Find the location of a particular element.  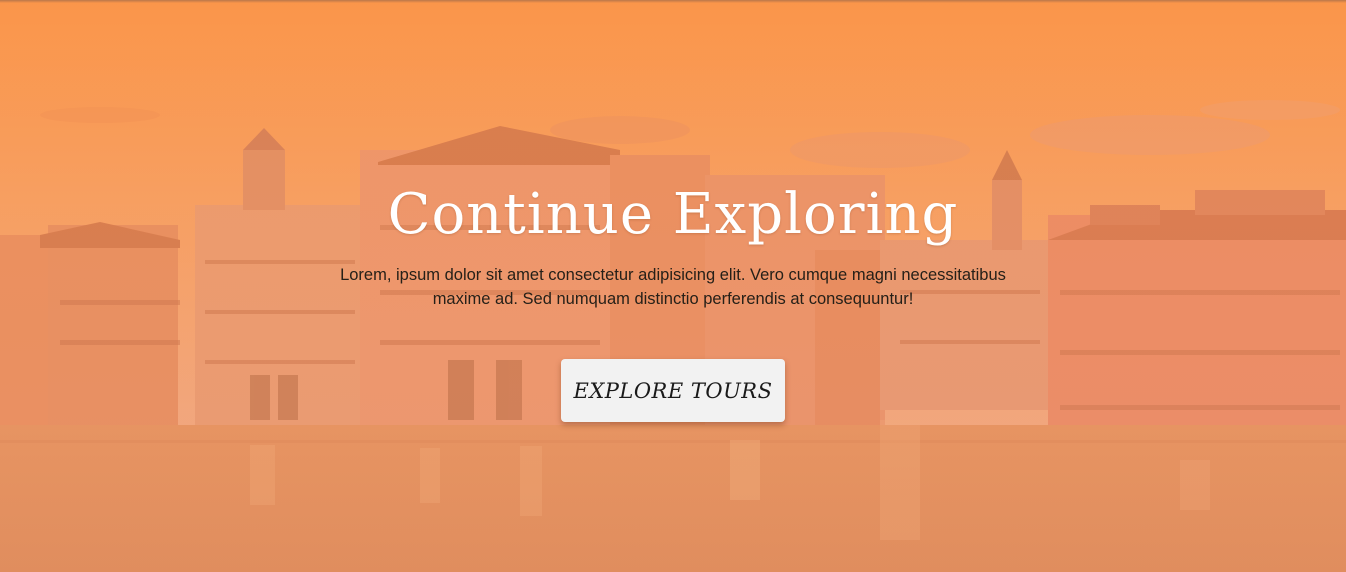

explore-tours-button: EXPLORE TOURS is located at coordinates (673, 390).